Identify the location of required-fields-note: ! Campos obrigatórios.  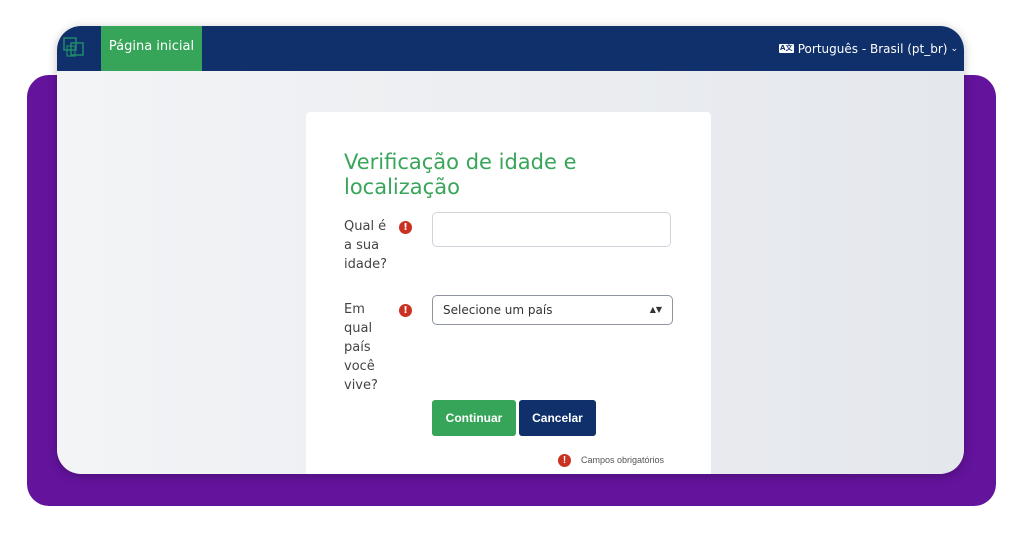
(611, 460).